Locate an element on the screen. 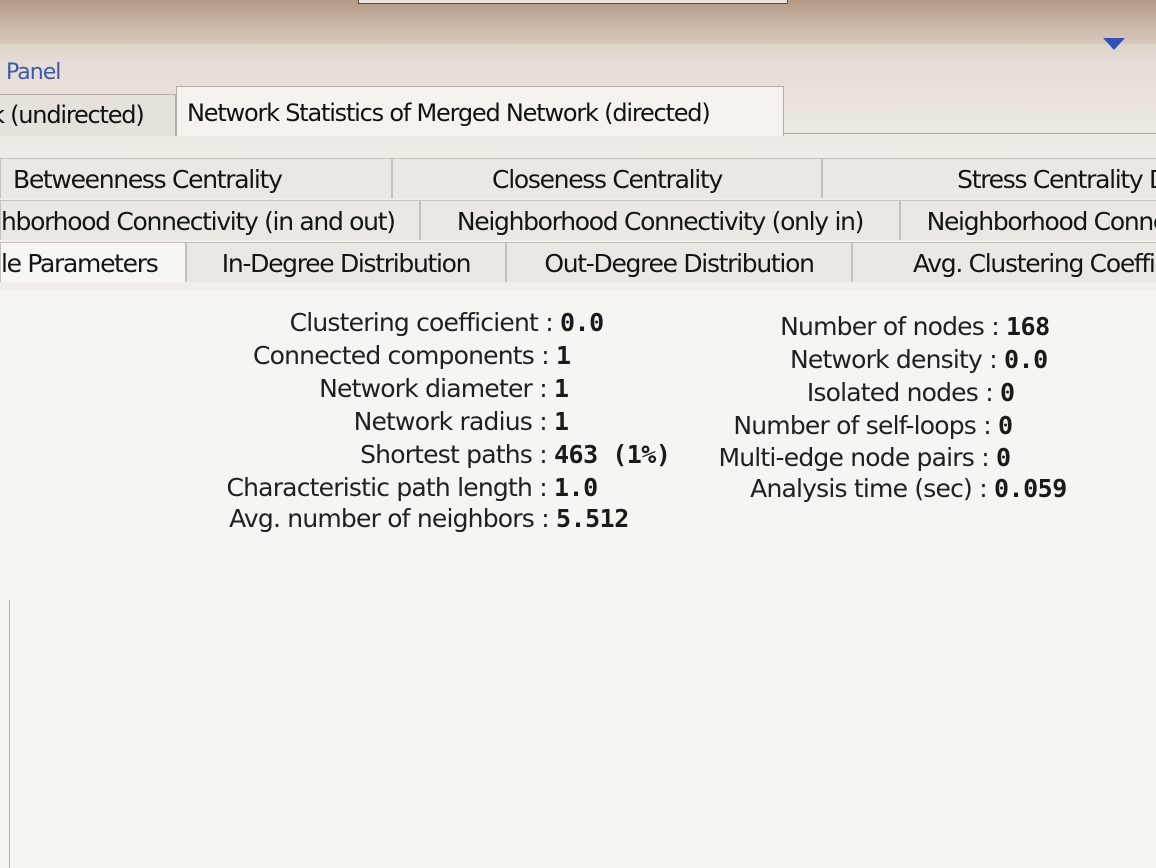  stat-value: 0.0 is located at coordinates (1026, 359).